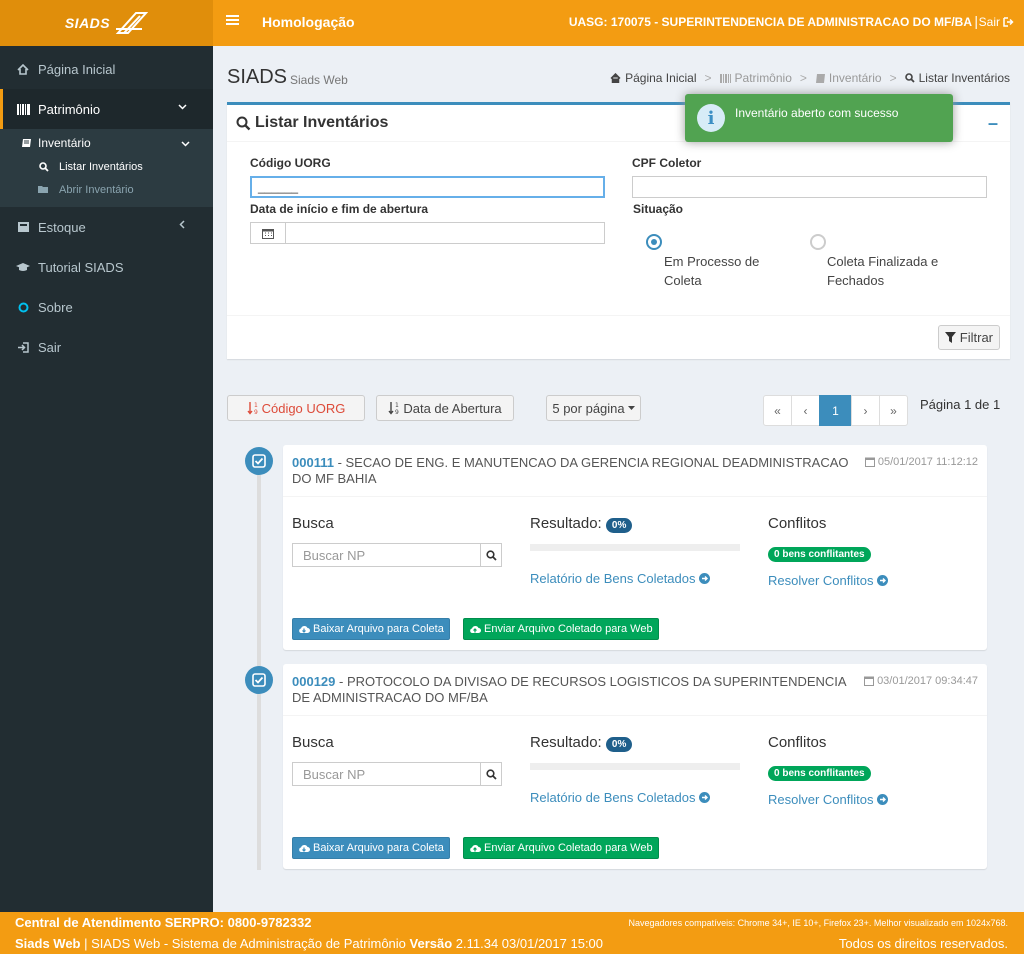  I want to click on pagination: « ‹ 1 › », so click(835, 410).